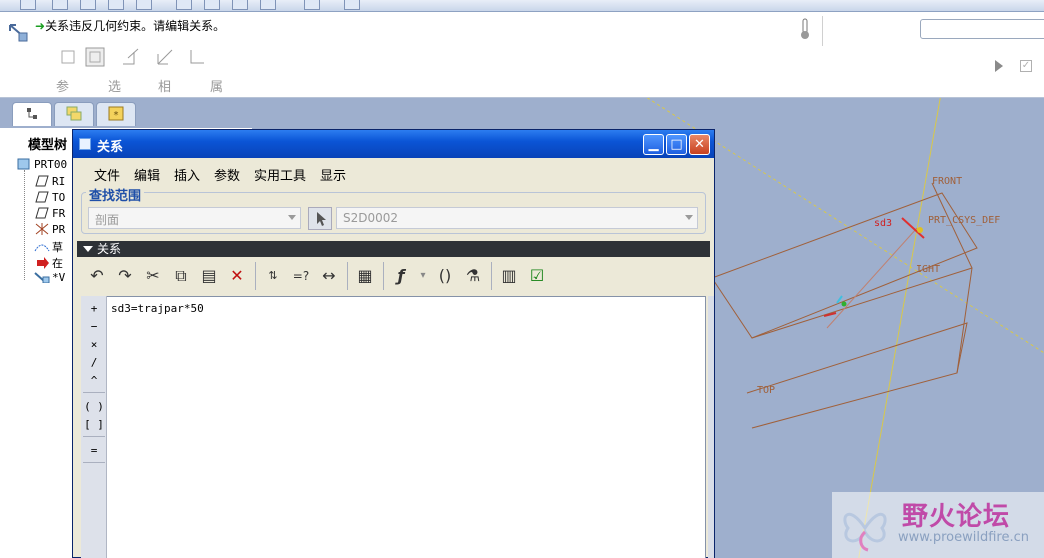 This screenshot has width=1044, height=558. Describe the element at coordinates (982, 29) in the screenshot. I see `dashboard-input` at that location.